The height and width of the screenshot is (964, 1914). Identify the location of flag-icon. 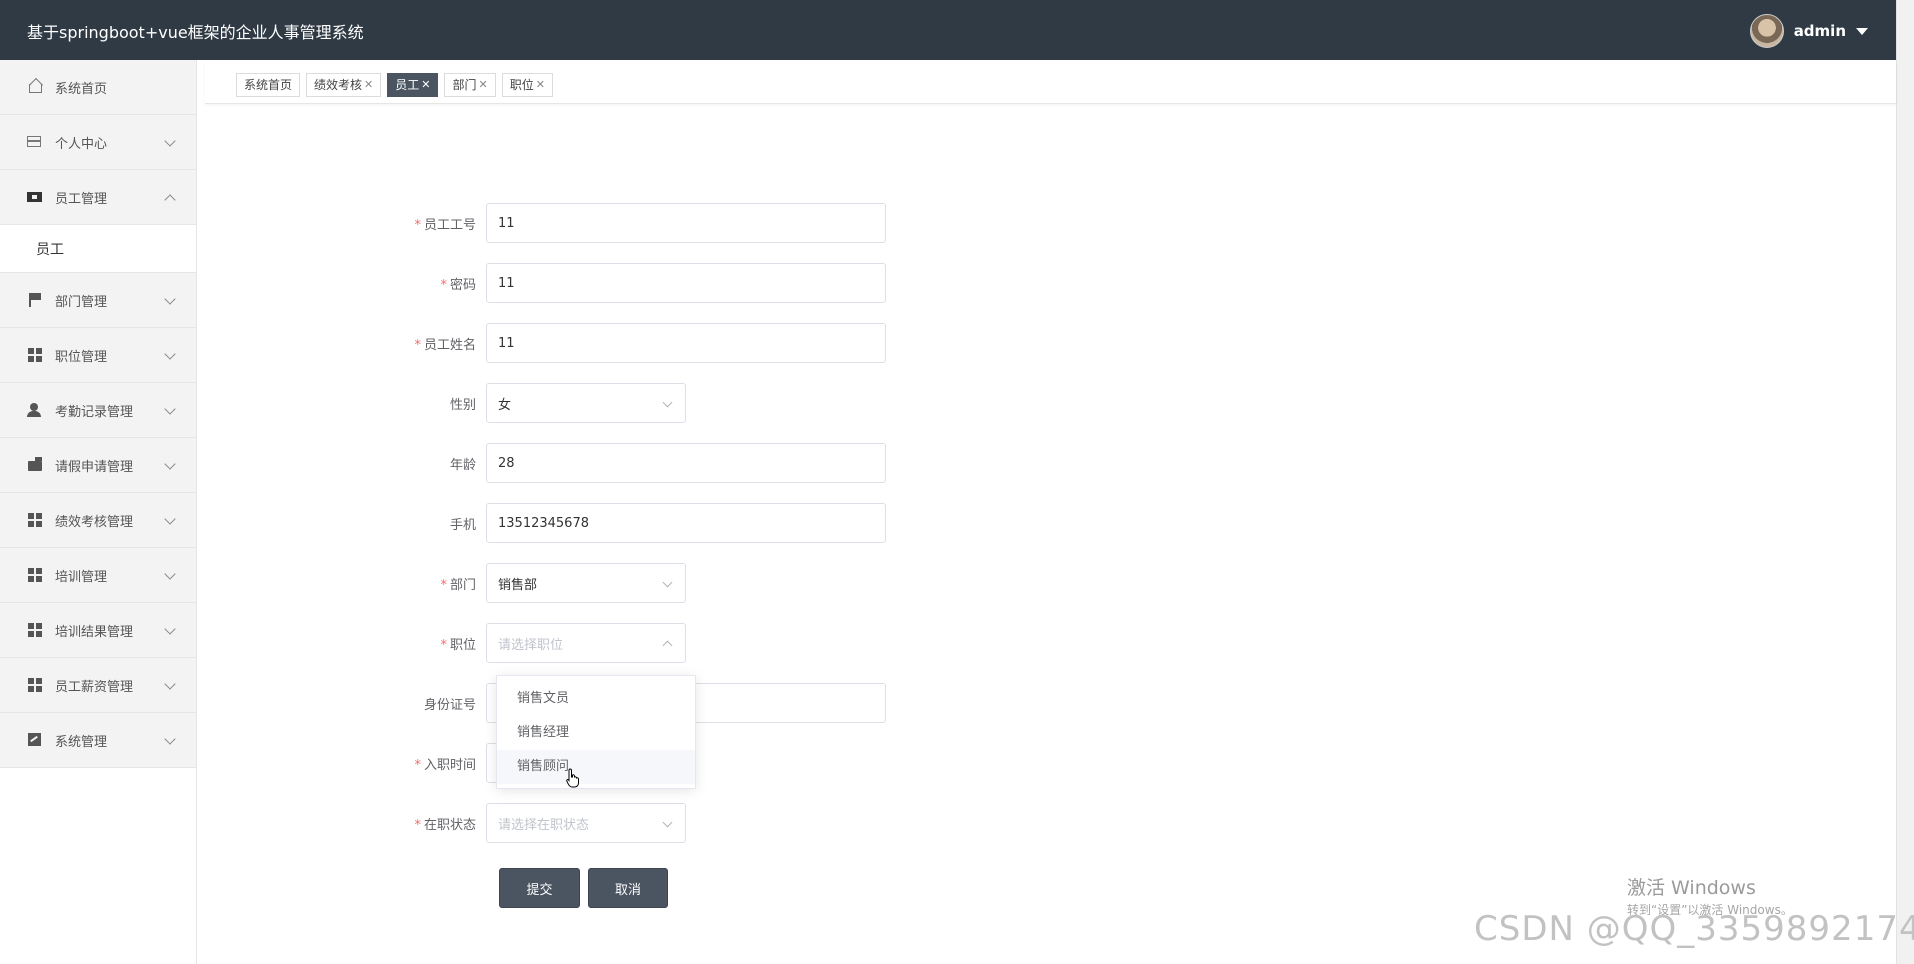
(35, 300).